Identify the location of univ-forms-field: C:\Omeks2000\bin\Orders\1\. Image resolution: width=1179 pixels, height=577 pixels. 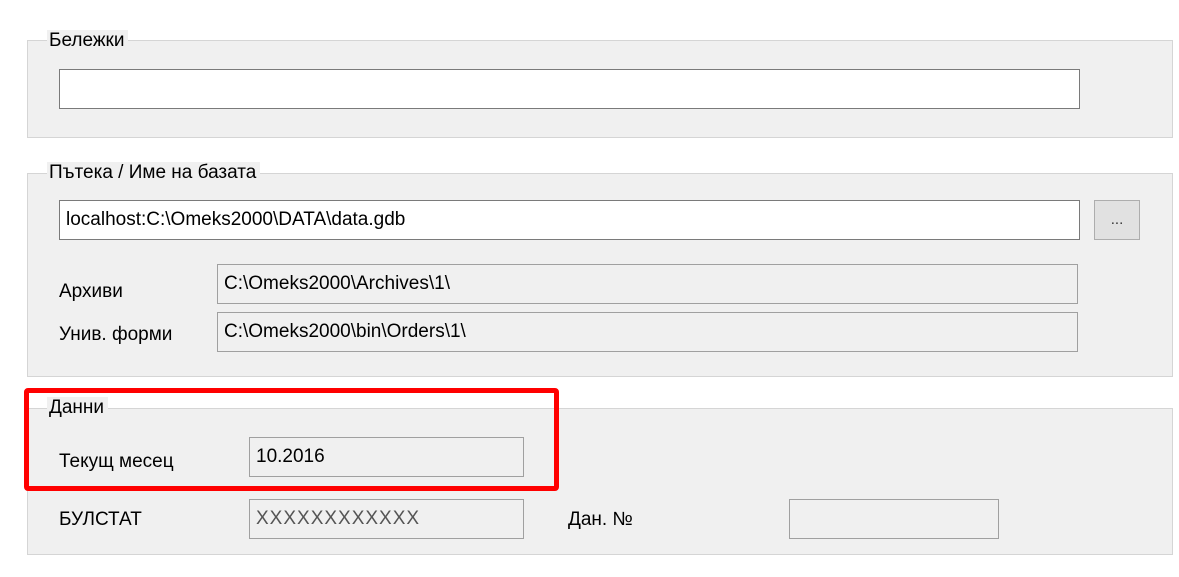
(647, 332).